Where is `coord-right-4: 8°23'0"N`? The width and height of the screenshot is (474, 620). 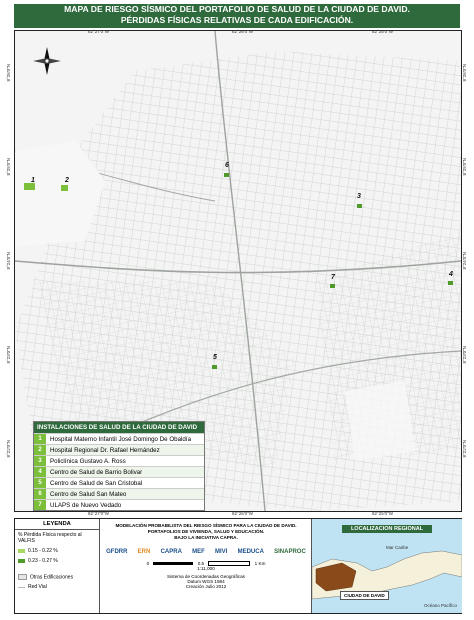
coord-right-4: 8°23'0"N is located at coordinates (464, 355).